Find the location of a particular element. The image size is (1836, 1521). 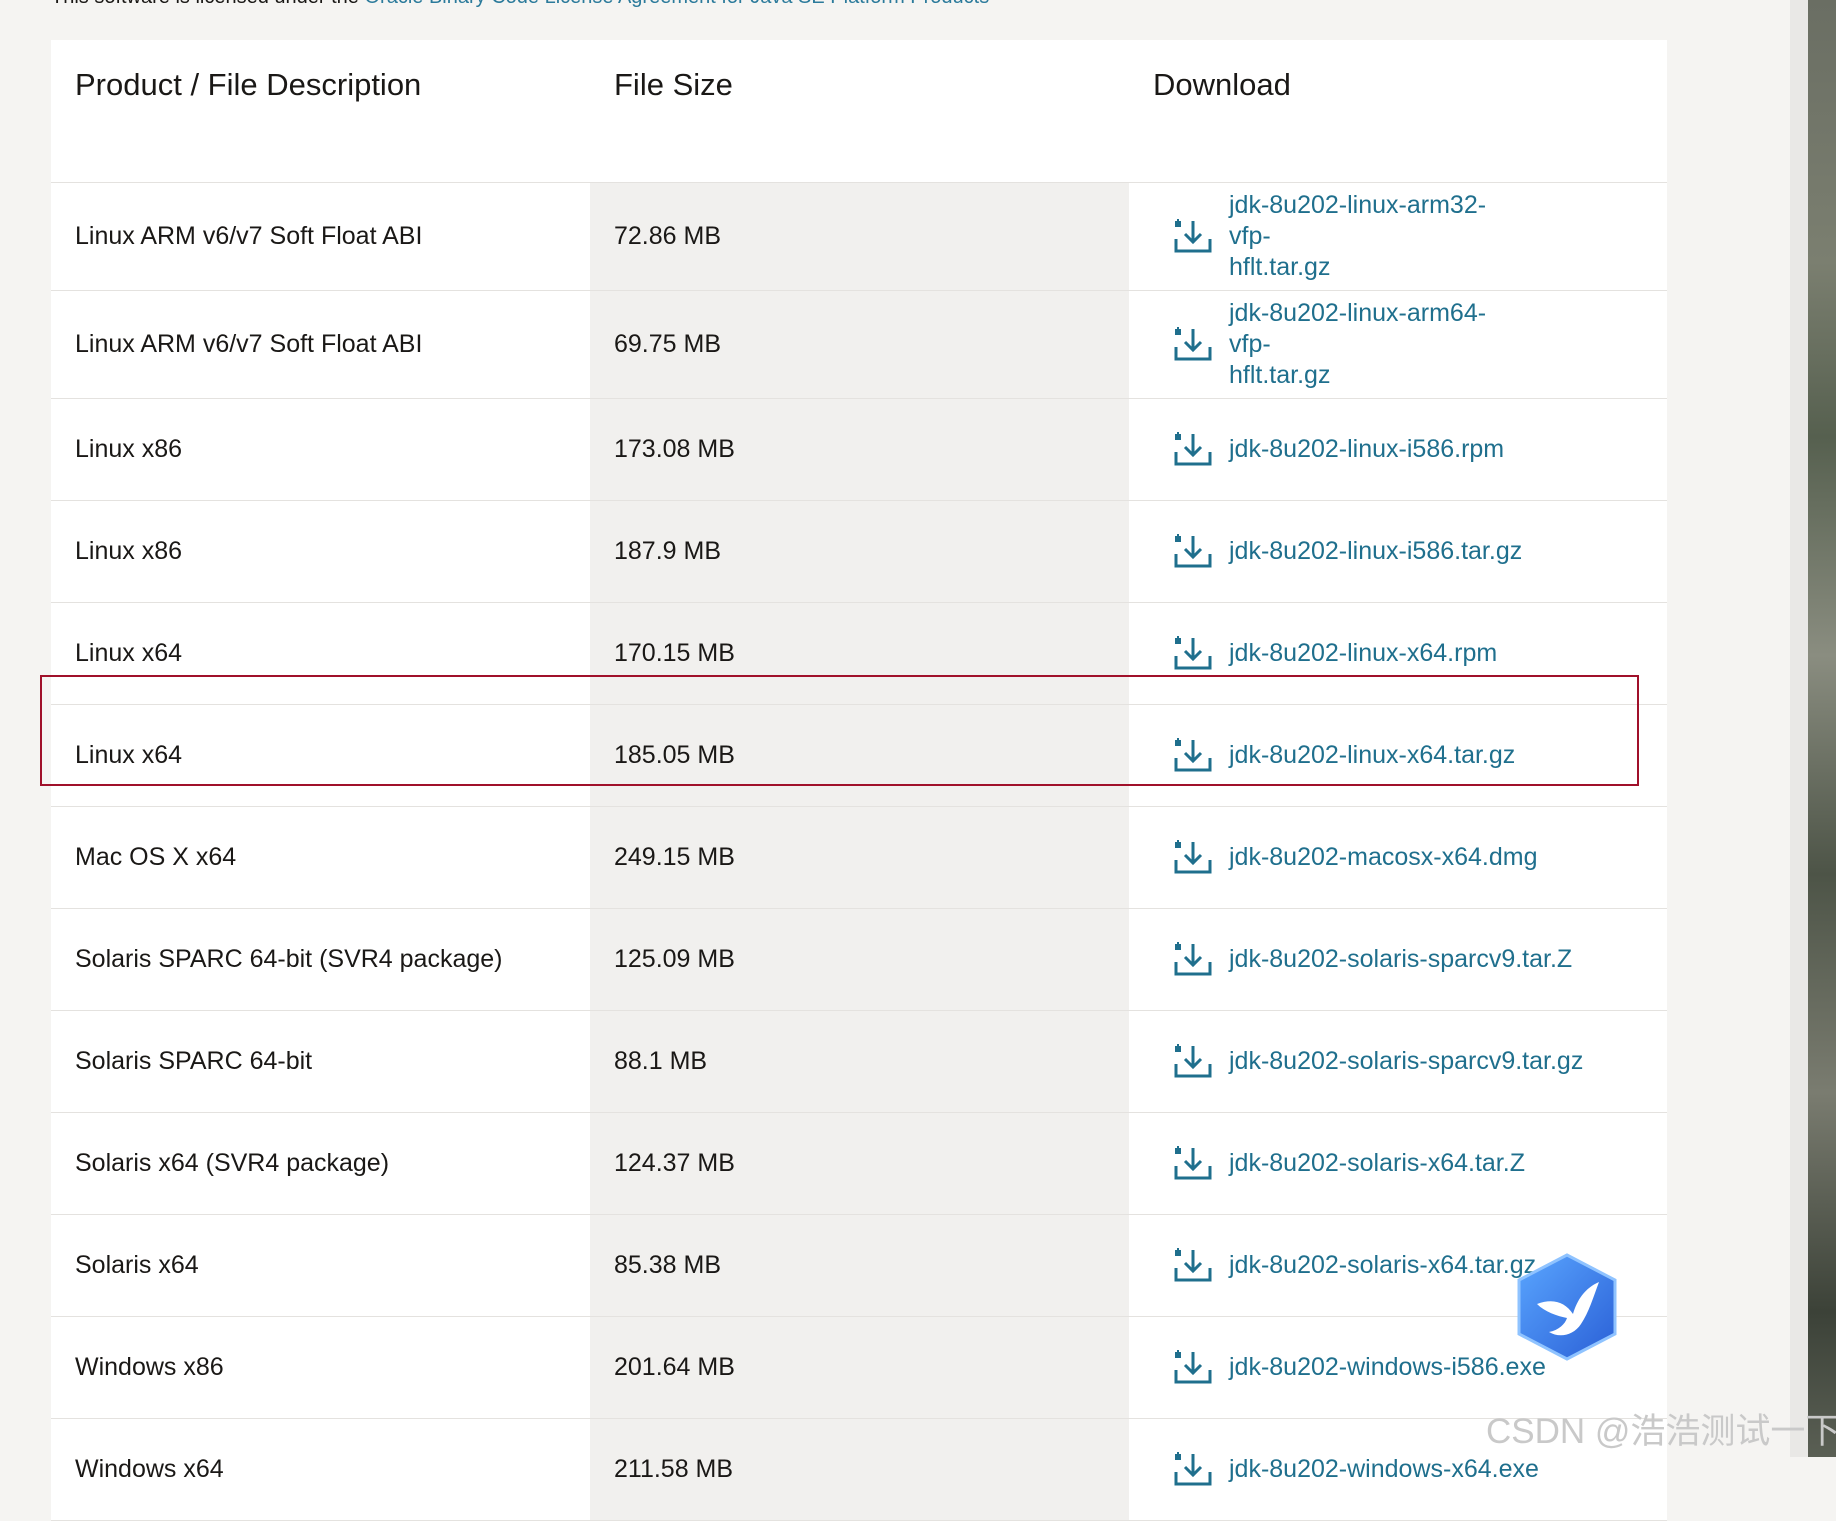

download-link: jdk-8u202-linux-arm64-vfp-hflt.tar.gz is located at coordinates (1374, 344).